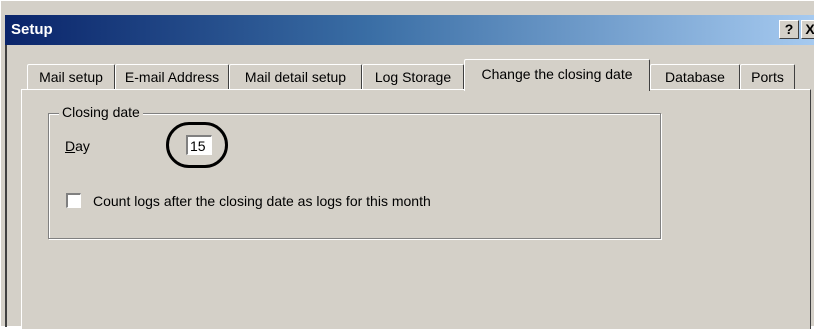 This screenshot has height=329, width=814. I want to click on day-label-accelerator: D, so click(70, 146).